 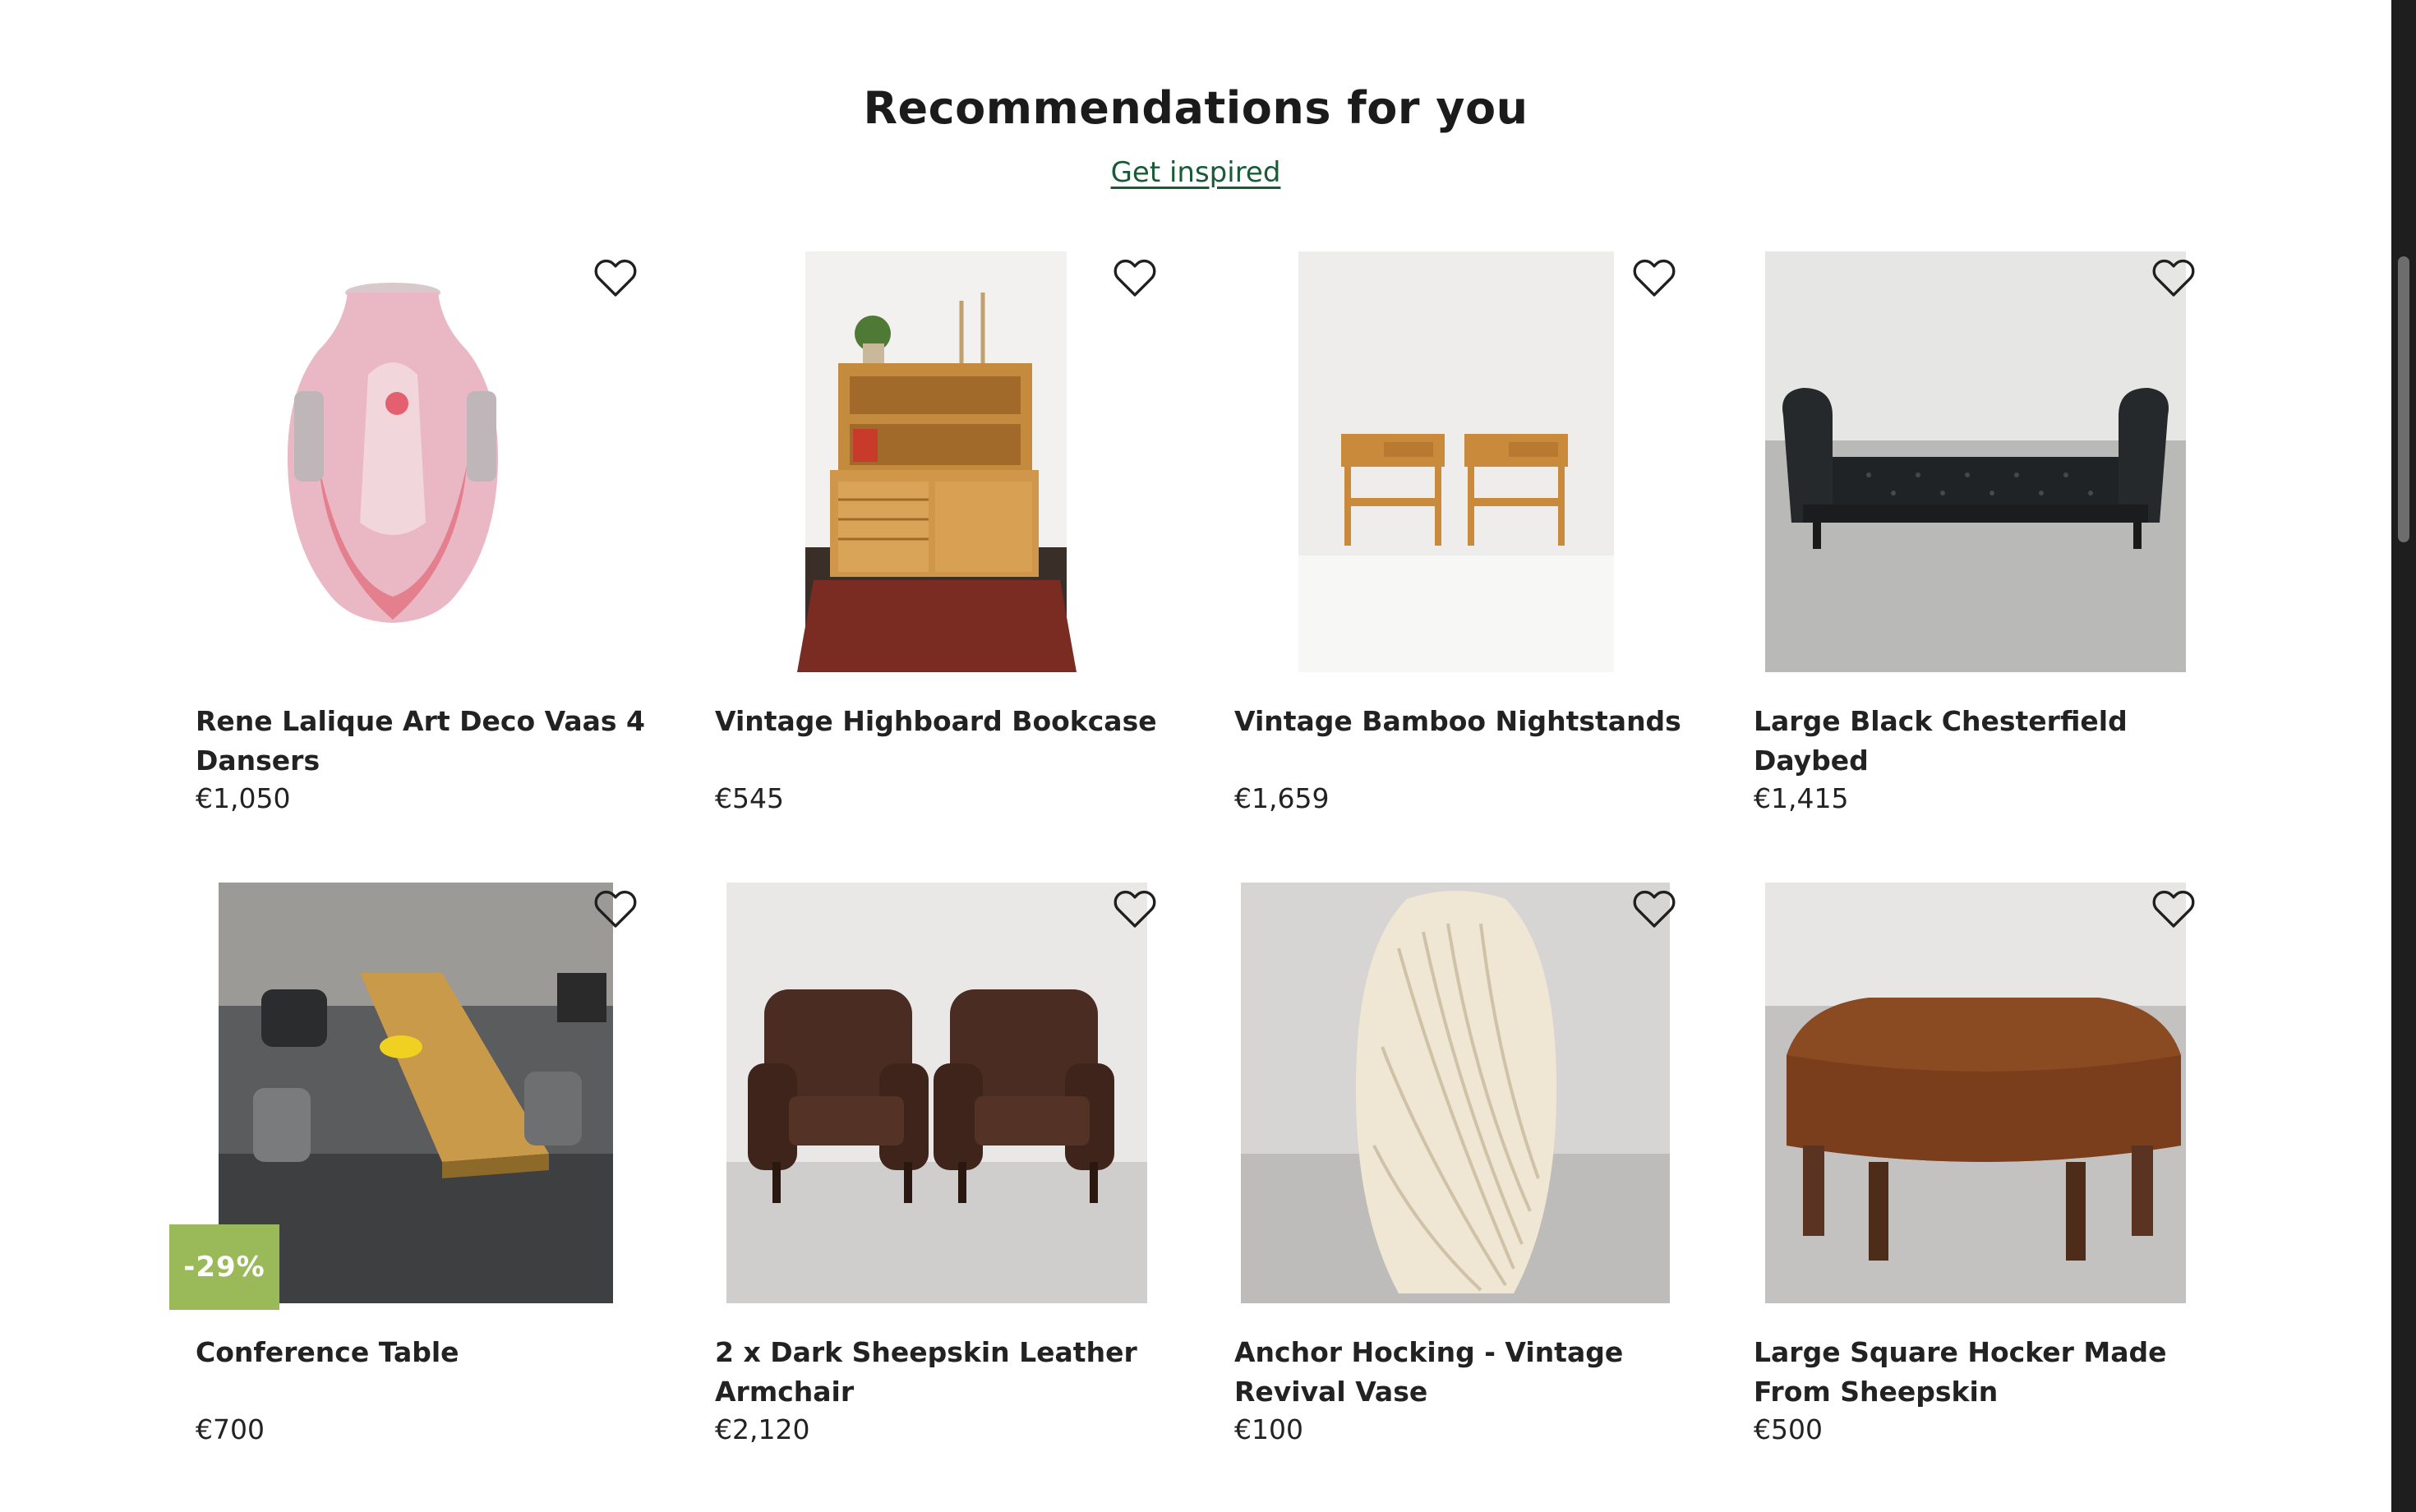 What do you see at coordinates (1801, 798) in the screenshot?
I see `product-price: €1,415` at bounding box center [1801, 798].